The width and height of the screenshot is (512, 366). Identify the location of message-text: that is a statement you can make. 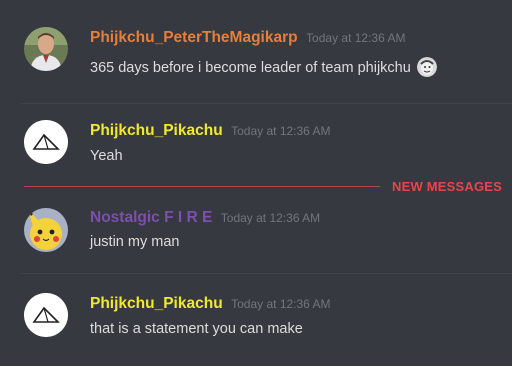
(196, 329).